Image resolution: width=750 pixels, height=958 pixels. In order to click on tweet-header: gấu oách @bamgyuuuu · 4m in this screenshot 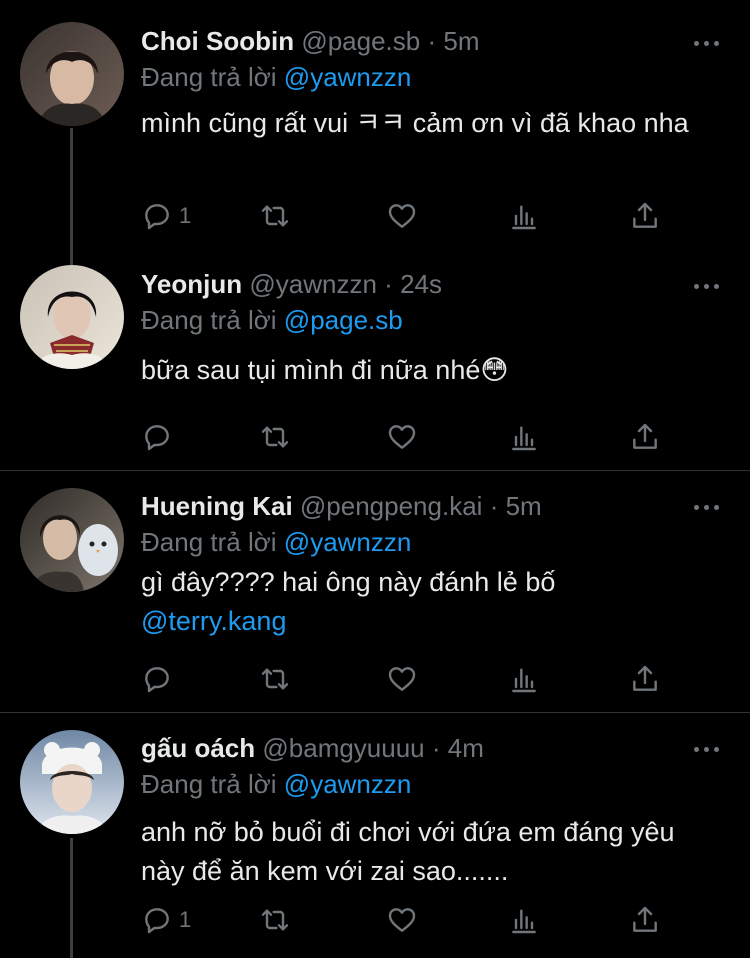, I will do `click(435, 748)`.